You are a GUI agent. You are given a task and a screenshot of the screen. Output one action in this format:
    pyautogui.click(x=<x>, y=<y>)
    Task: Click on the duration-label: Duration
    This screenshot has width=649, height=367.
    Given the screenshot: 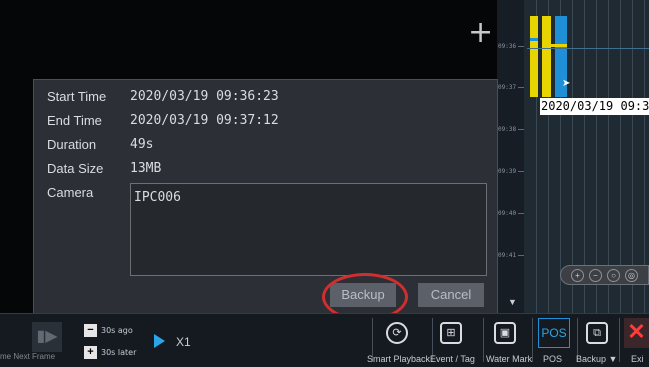 What is the action you would take?
    pyautogui.click(x=72, y=144)
    